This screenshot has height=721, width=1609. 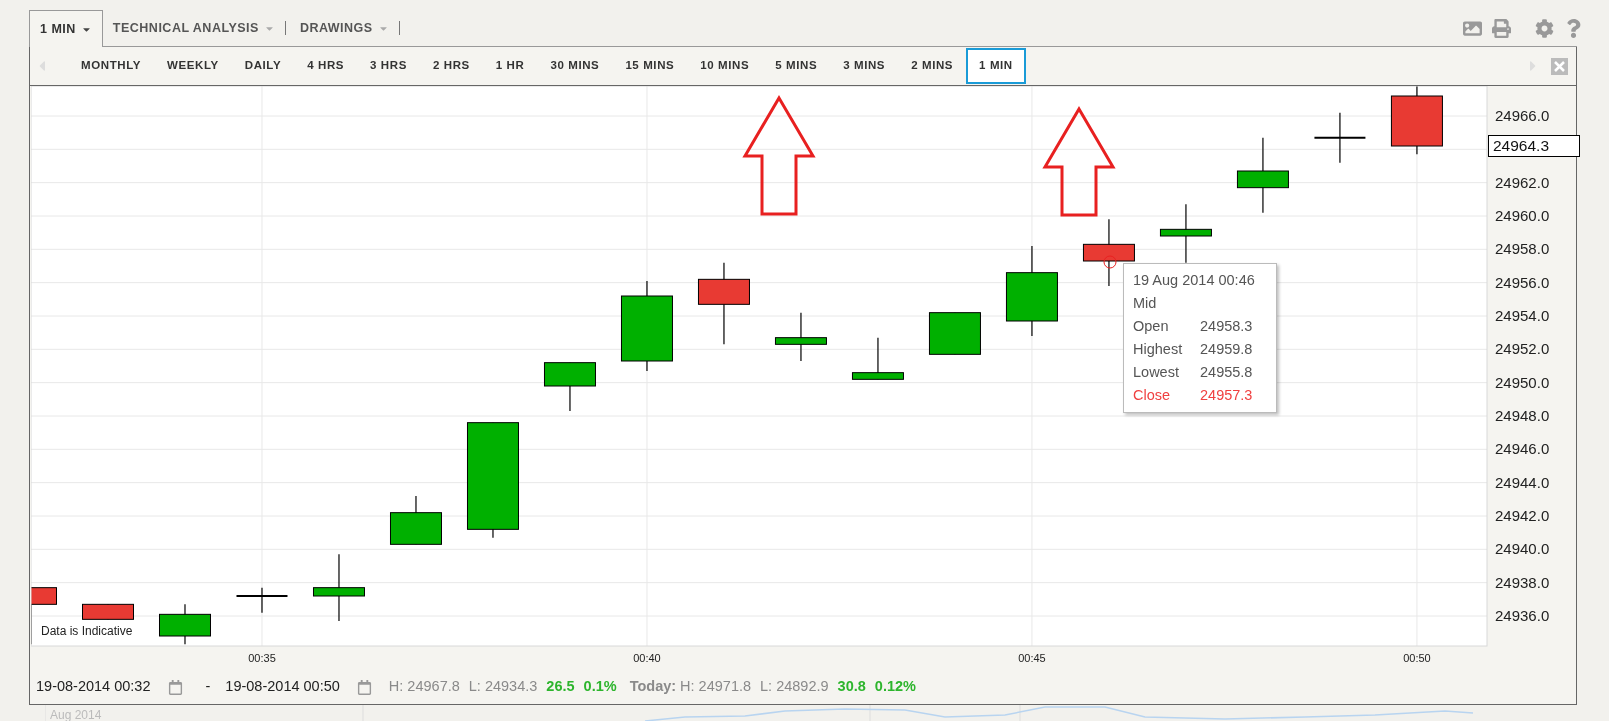 What do you see at coordinates (996, 66) in the screenshot?
I see `interval-tab: 1 MIN` at bounding box center [996, 66].